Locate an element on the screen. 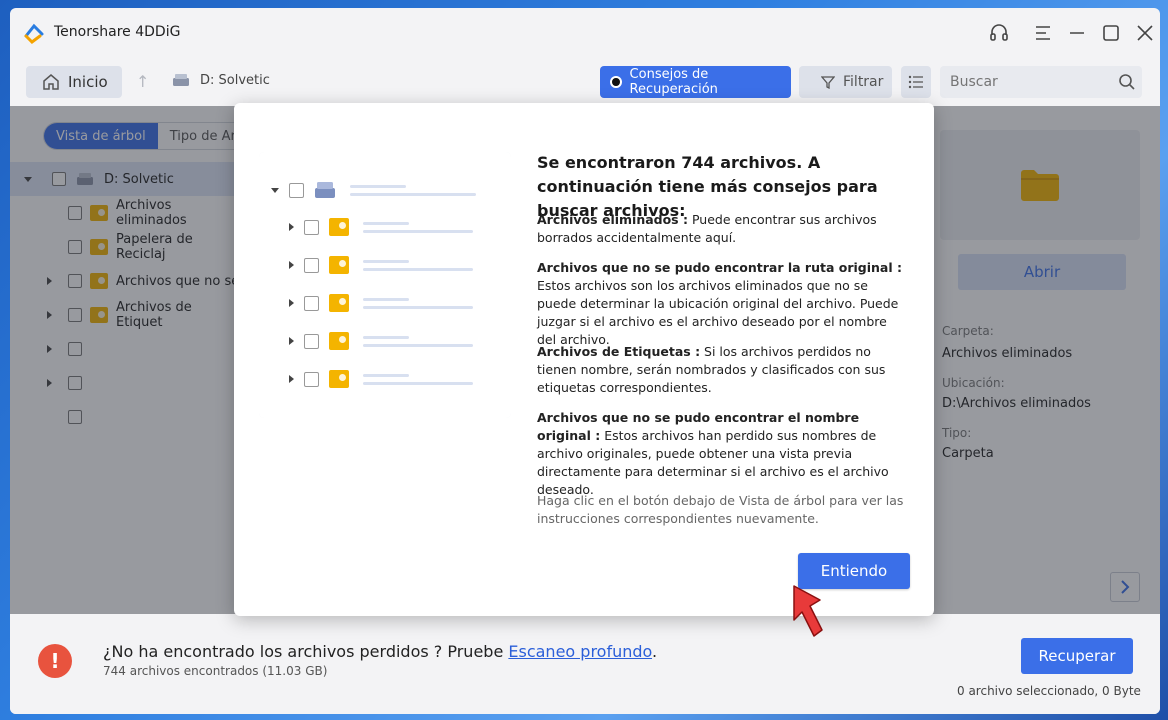 This screenshot has height=720, width=1168. app-logo-icon is located at coordinates (34, 33).